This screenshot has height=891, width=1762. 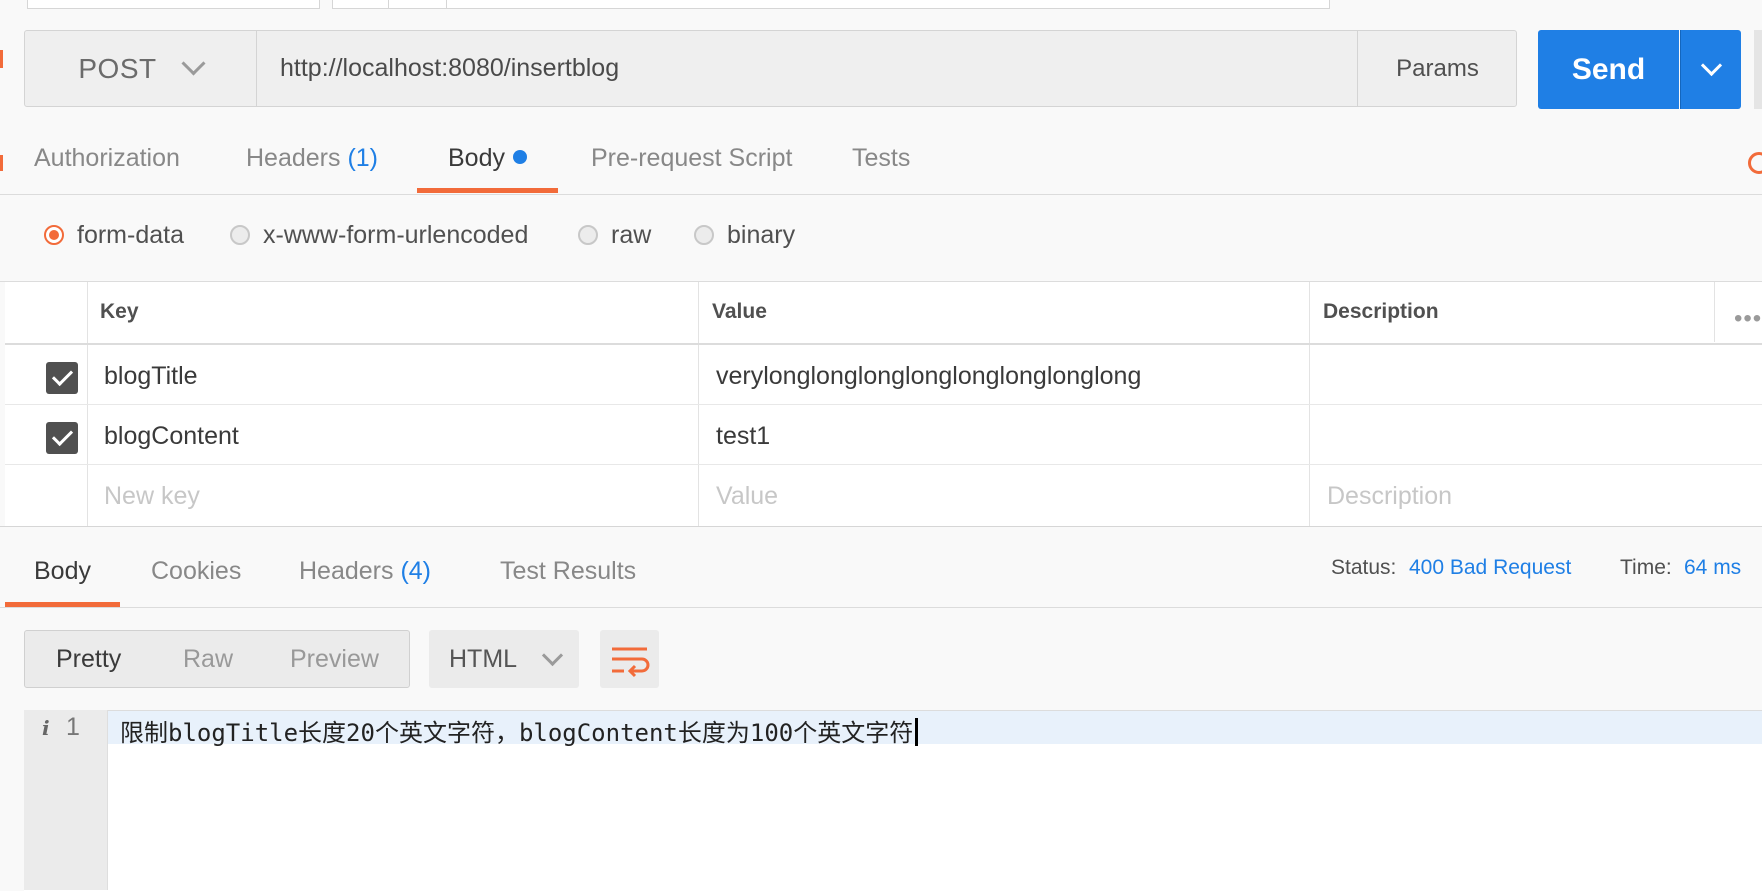 What do you see at coordinates (152, 496) in the screenshot?
I see `new-key-input: New key` at bounding box center [152, 496].